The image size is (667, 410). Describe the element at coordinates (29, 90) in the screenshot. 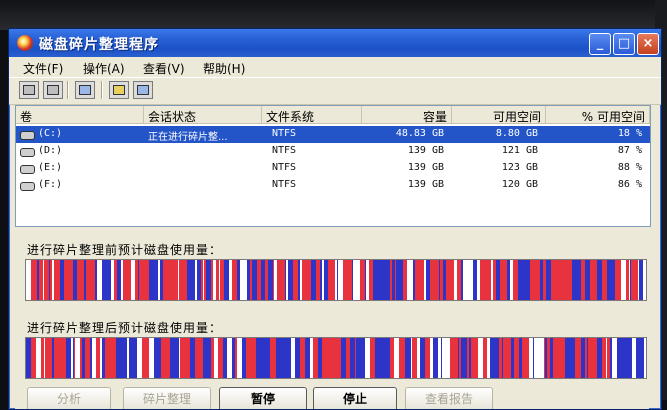

I see `back-icon` at that location.